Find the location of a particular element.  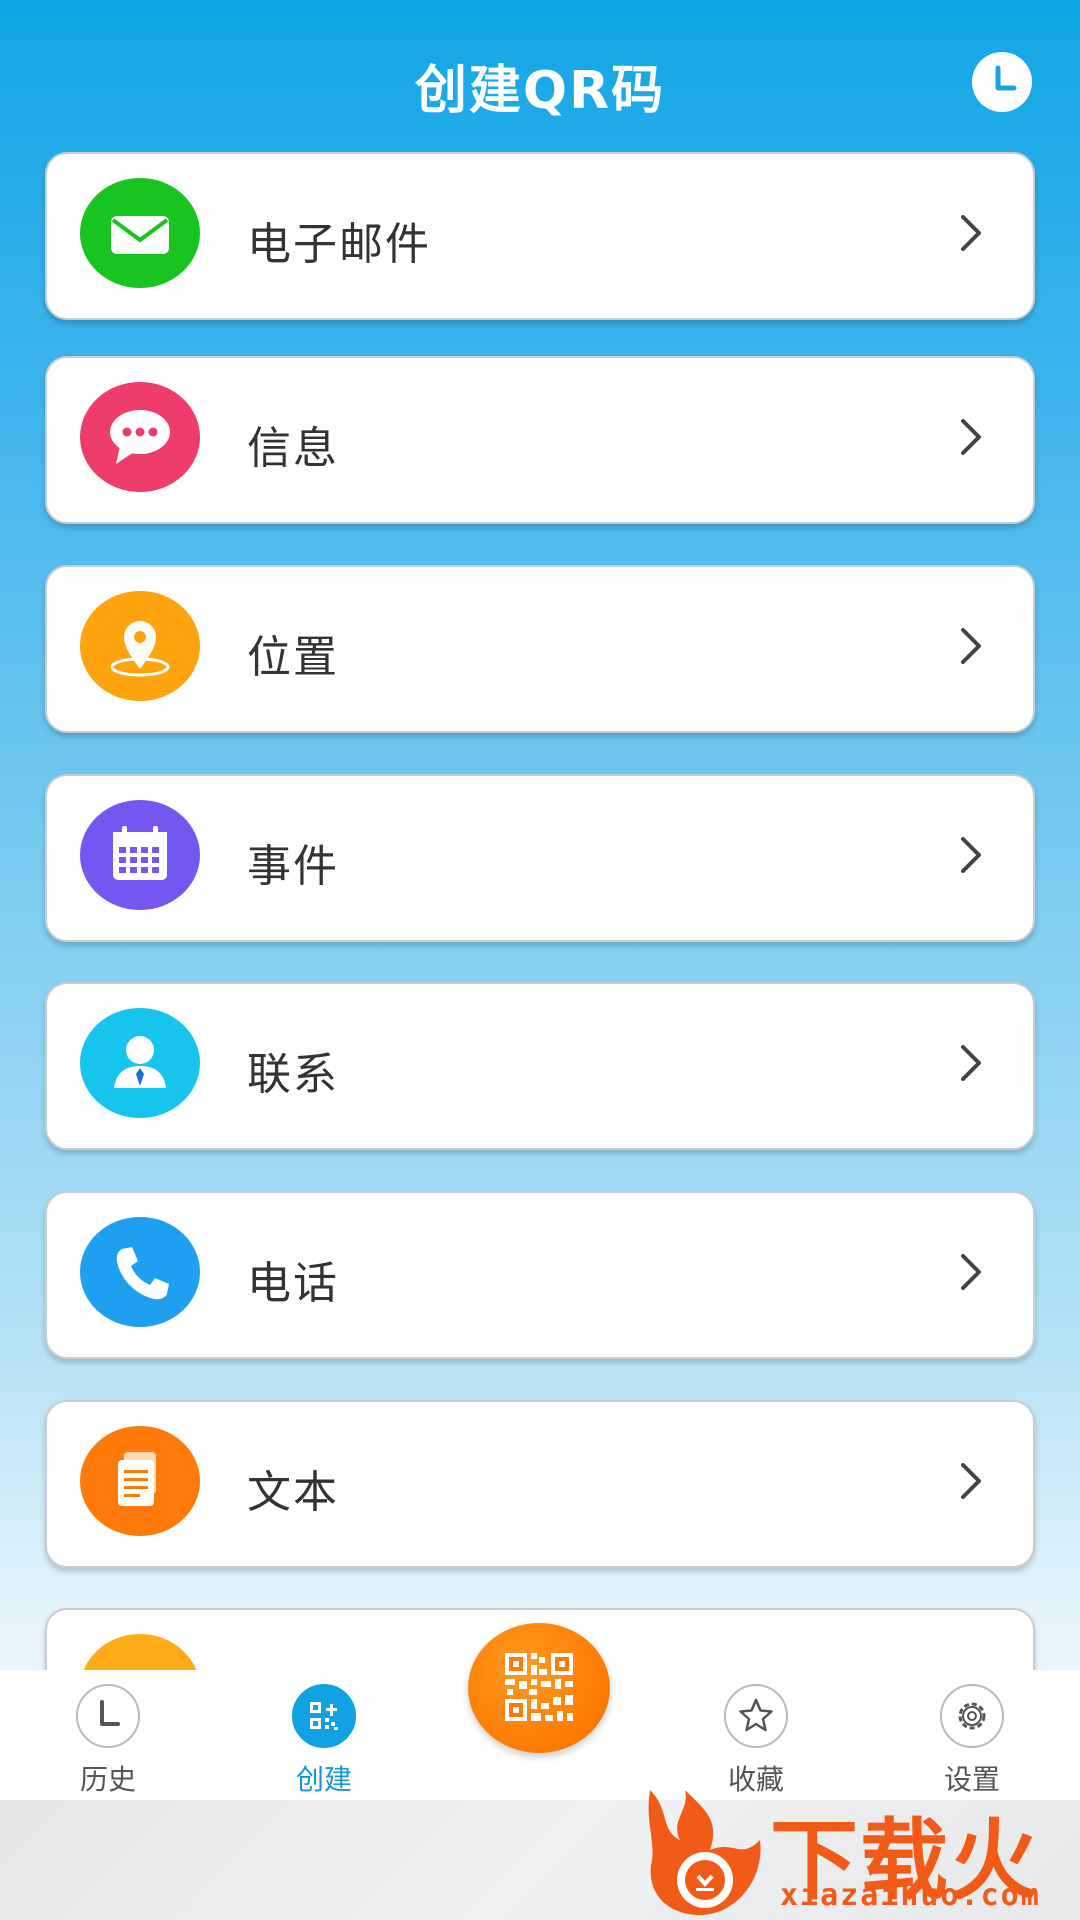

list-item-label: 电话 is located at coordinates (293, 1283).